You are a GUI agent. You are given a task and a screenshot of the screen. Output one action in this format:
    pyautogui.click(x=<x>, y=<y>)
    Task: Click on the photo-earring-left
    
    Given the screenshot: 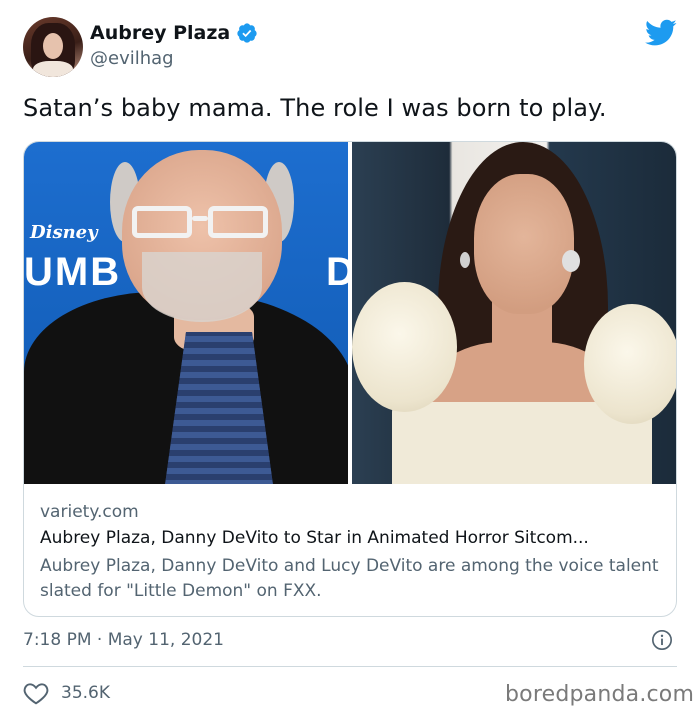 What is the action you would take?
    pyautogui.click(x=465, y=260)
    